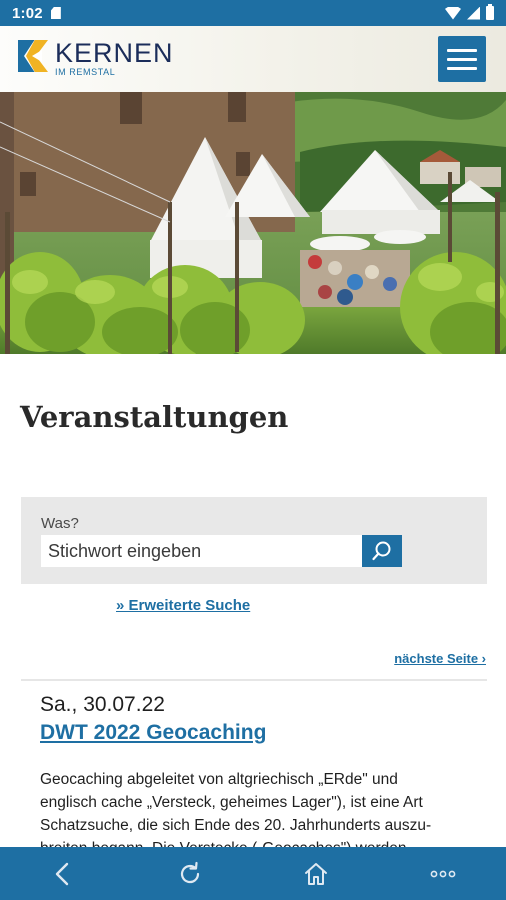 The height and width of the screenshot is (900, 506). I want to click on back-icon, so click(62, 873).